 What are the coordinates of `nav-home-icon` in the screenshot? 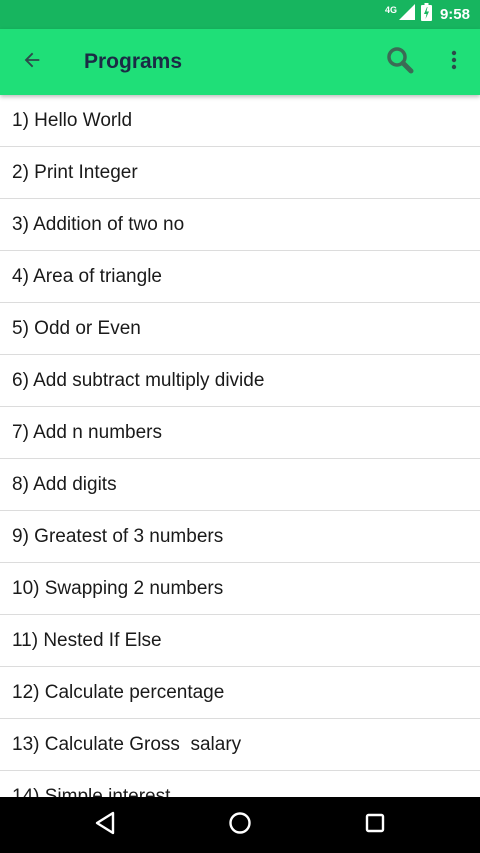 It's located at (240, 825).